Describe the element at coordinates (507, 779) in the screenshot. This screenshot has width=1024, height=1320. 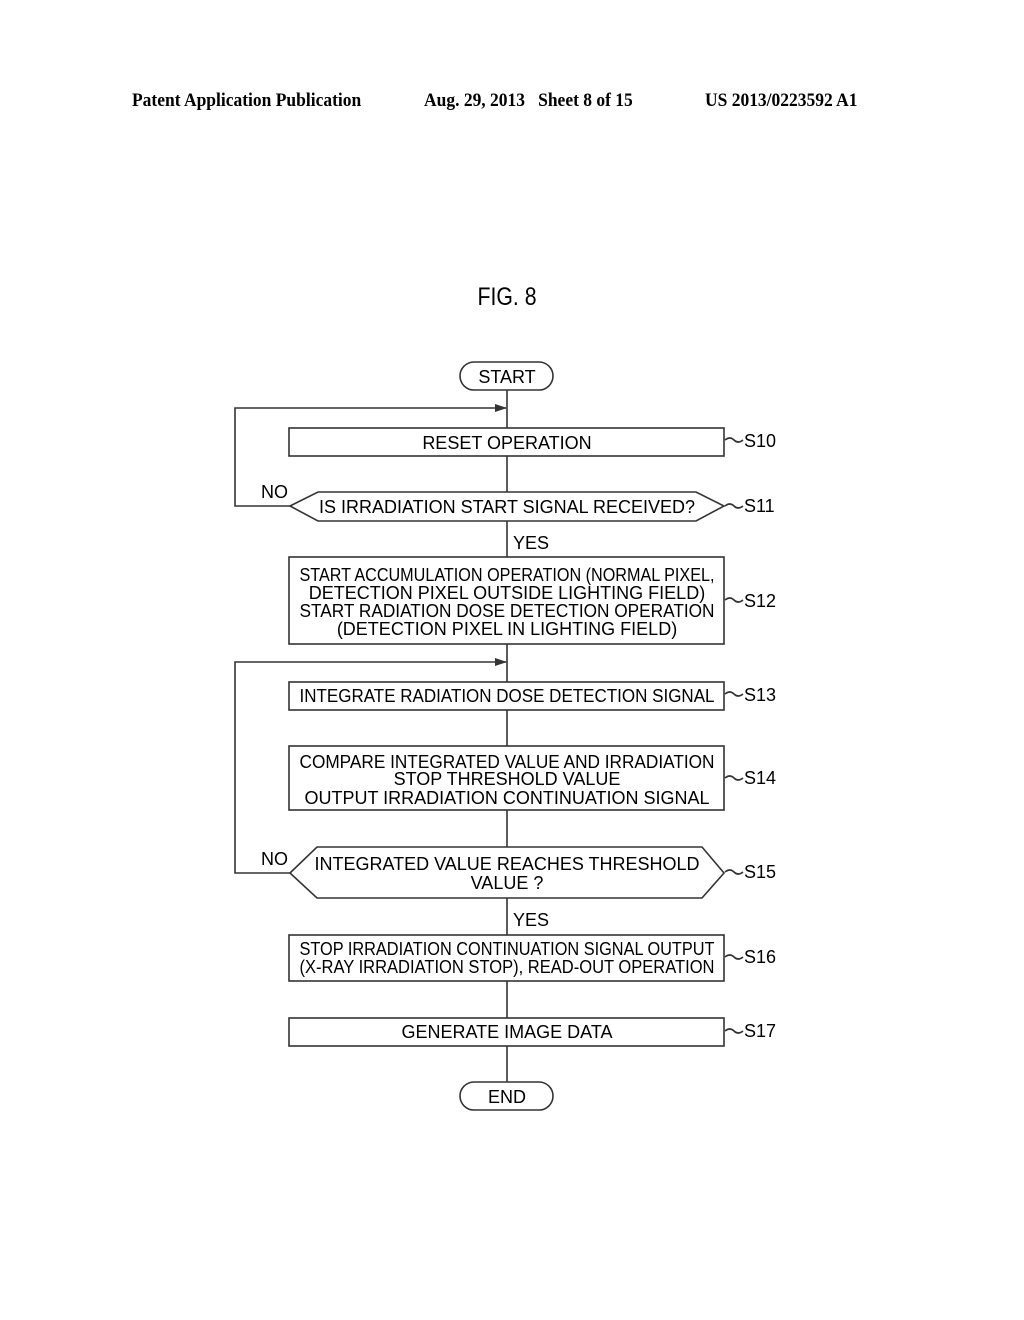
I see `step-s14-line2: STOP THRESHOLD VALUE` at that location.